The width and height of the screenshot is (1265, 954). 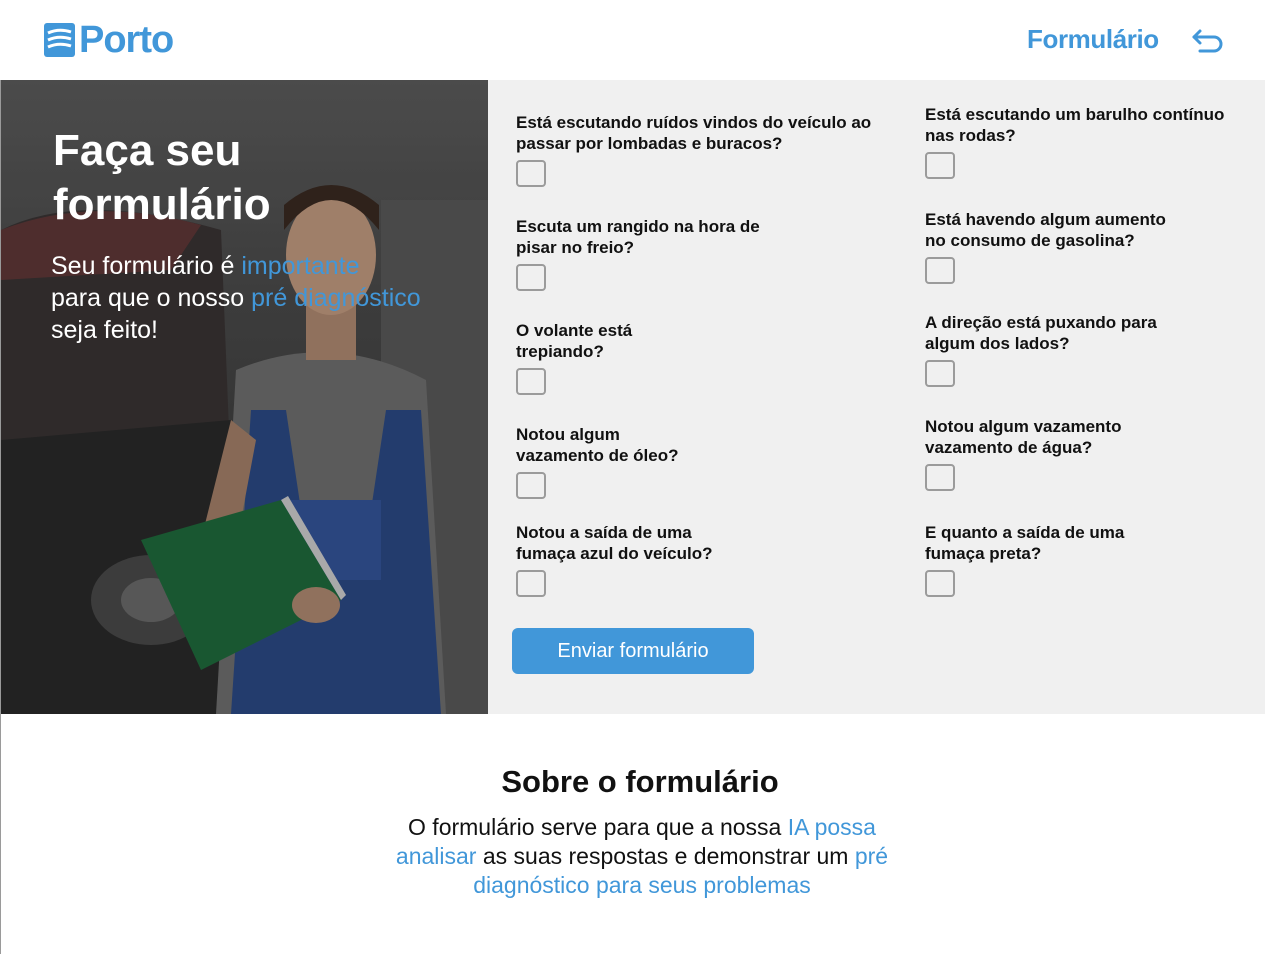 I want to click on about-text-1: O formulário serve para que a nossa, so click(x=598, y=827).